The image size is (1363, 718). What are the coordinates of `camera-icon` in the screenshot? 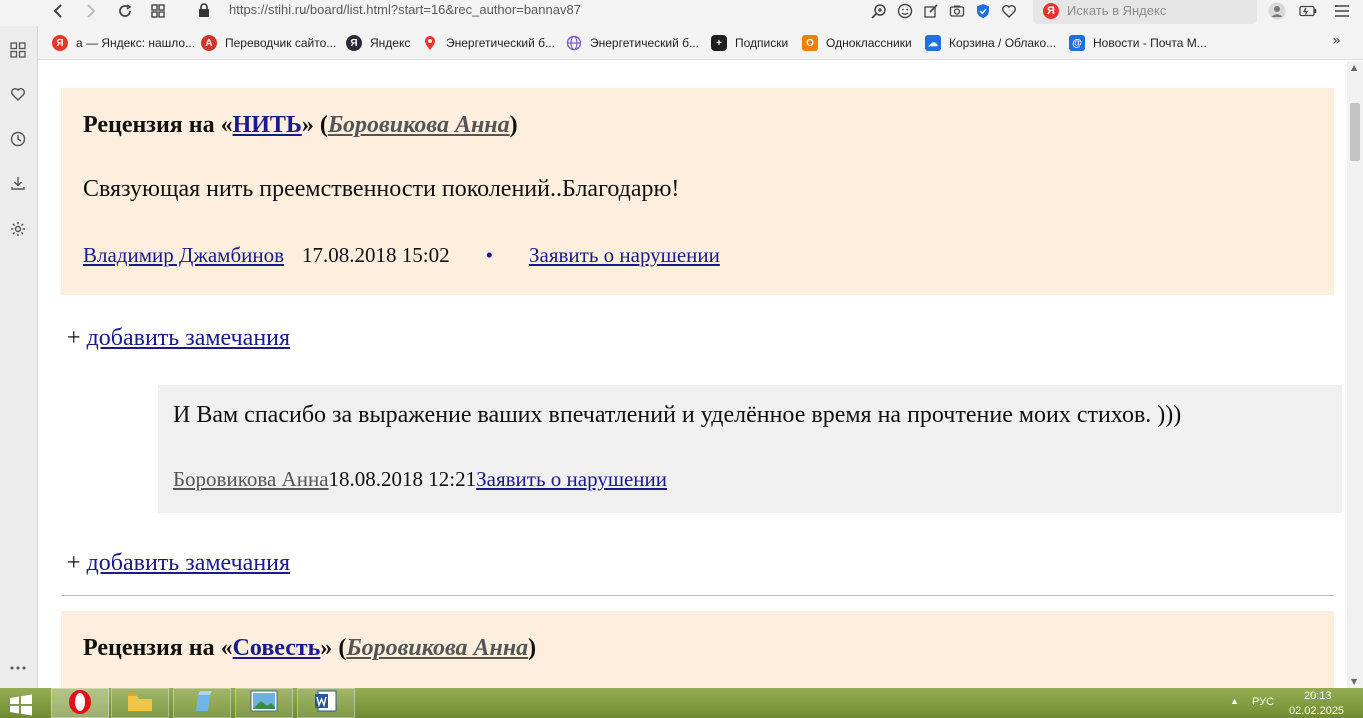 It's located at (957, 11).